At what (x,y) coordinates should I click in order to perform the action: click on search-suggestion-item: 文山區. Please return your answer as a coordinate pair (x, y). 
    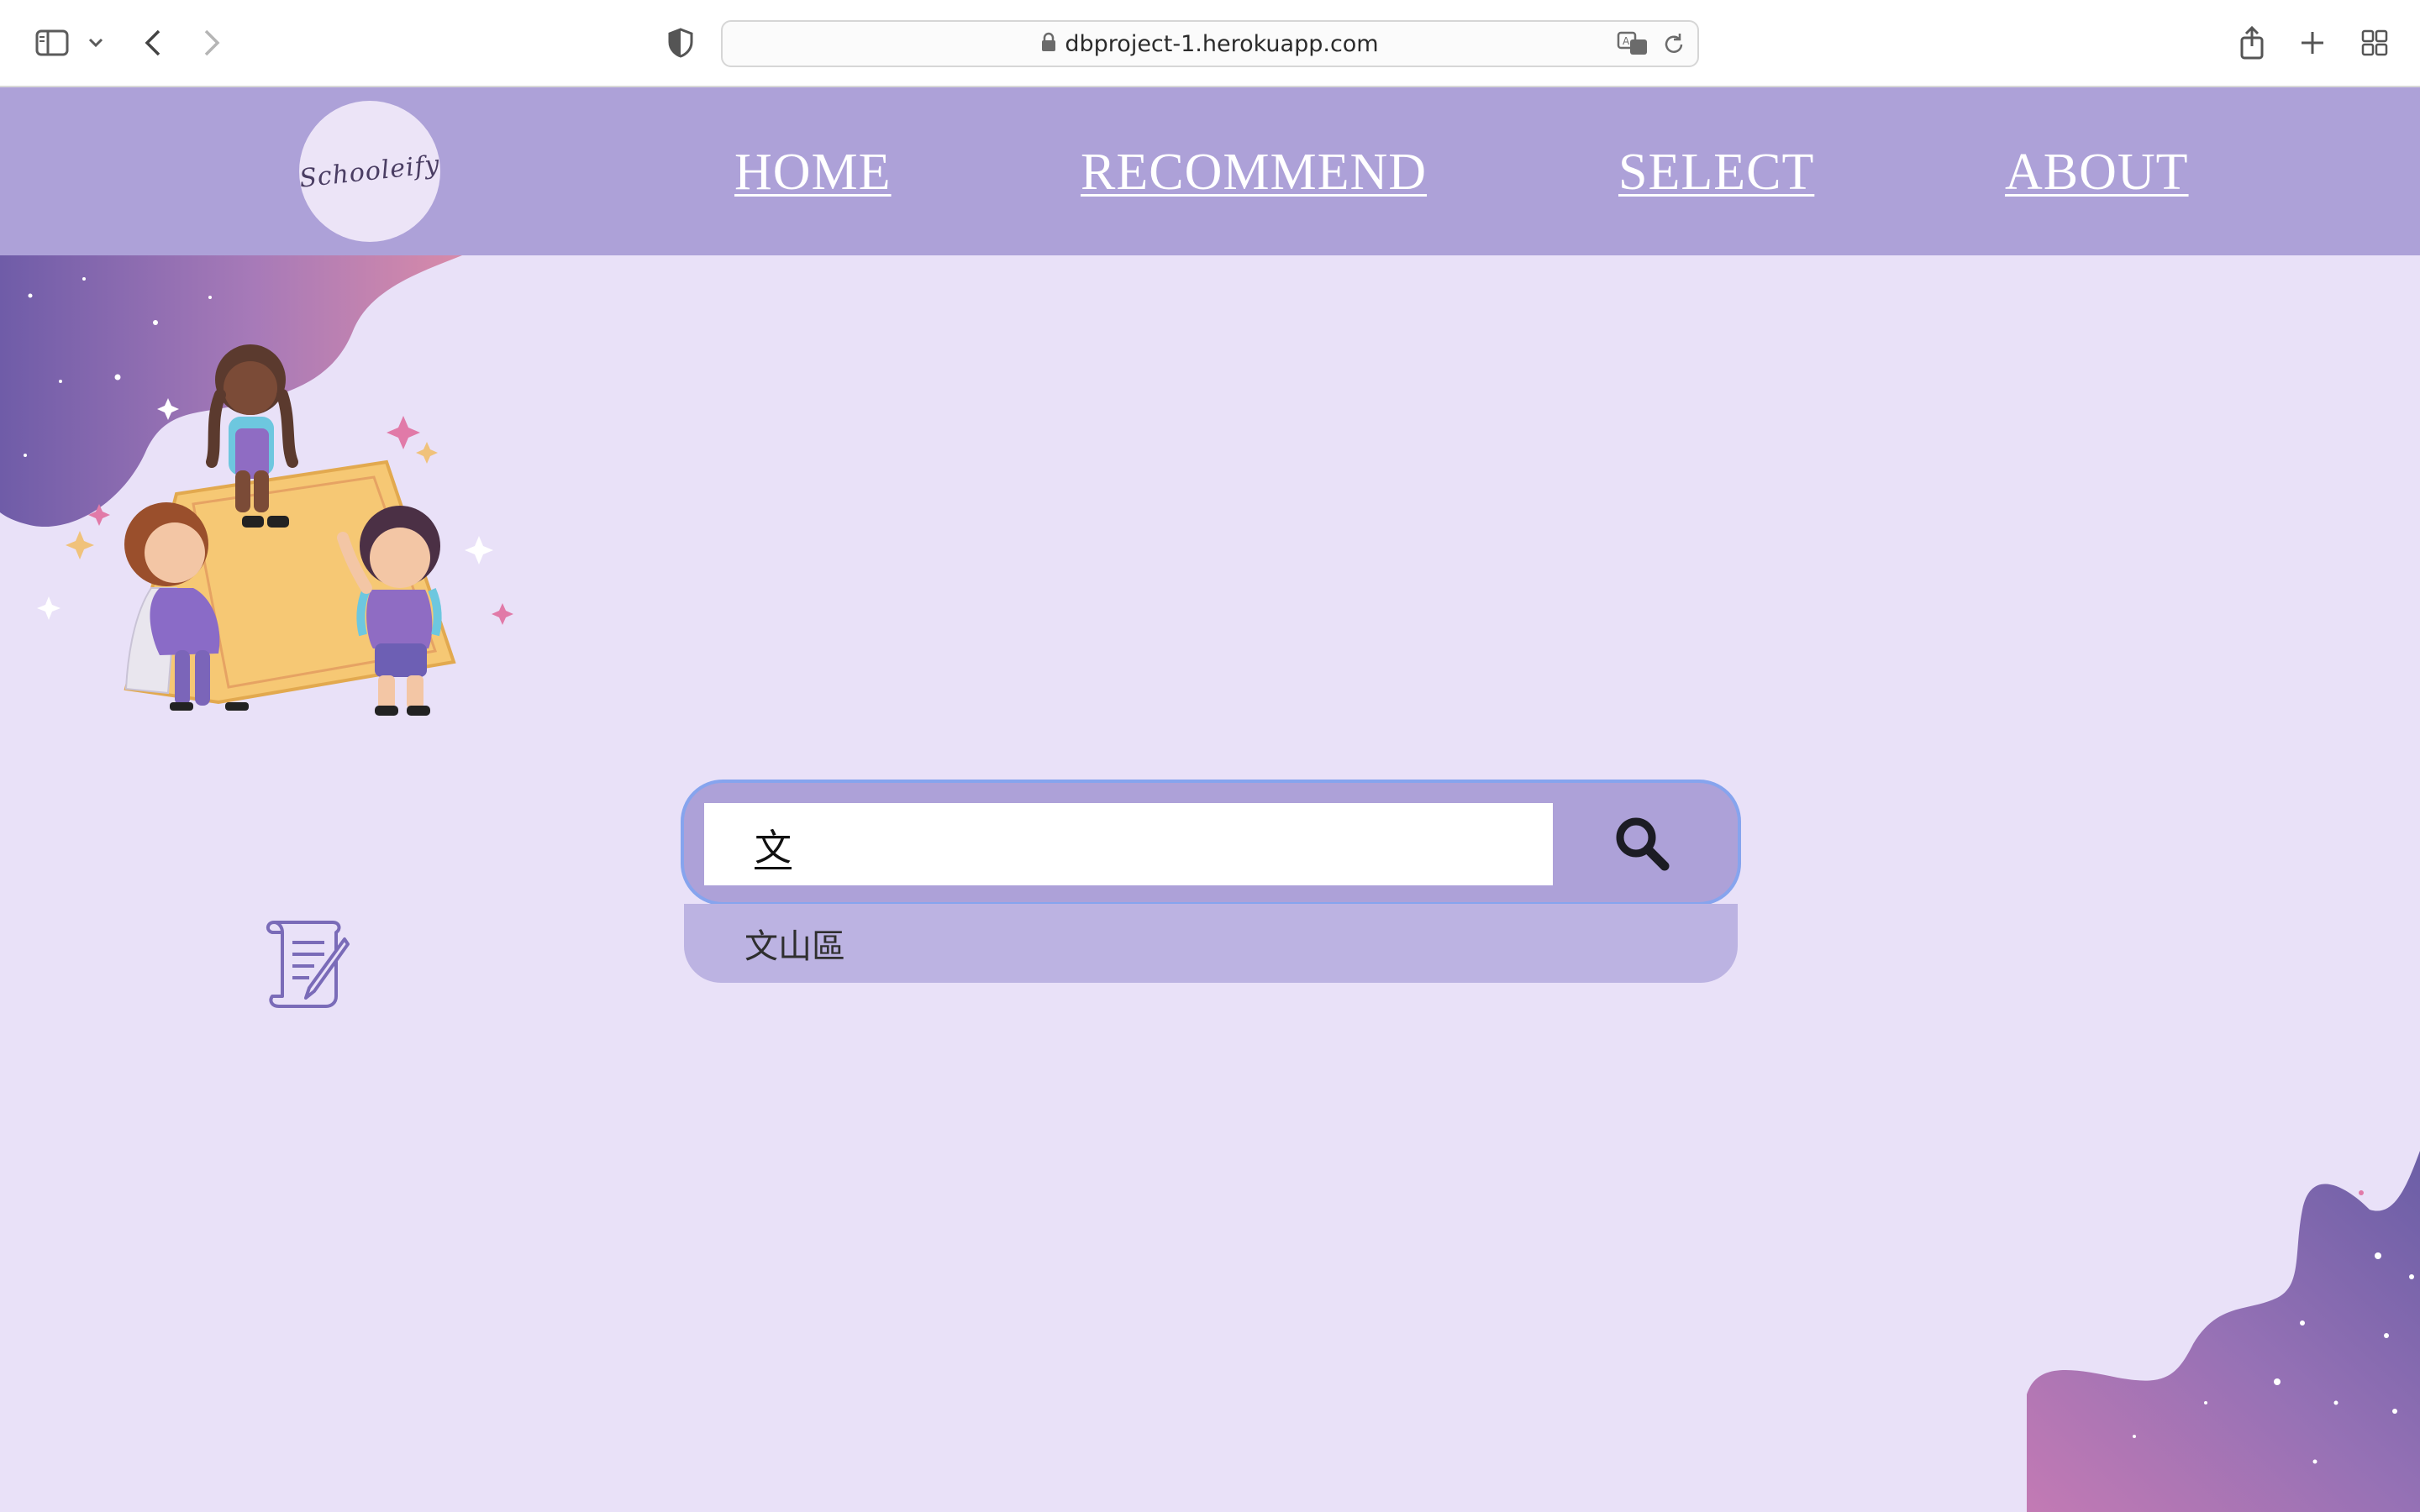
    Looking at the image, I should click on (1211, 943).